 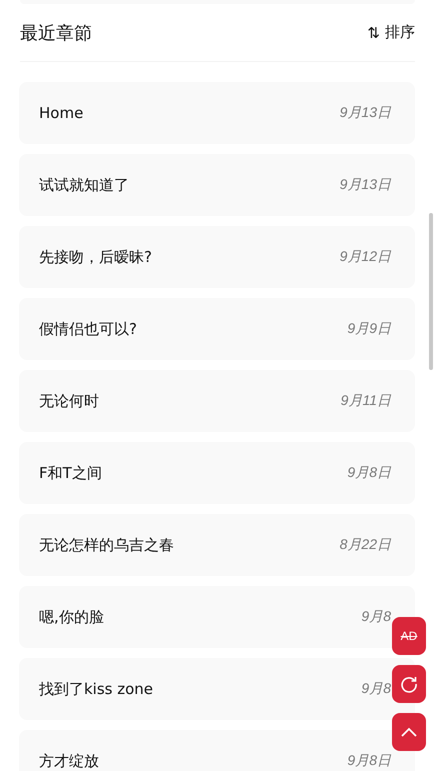 I want to click on scroll-top-button, so click(x=409, y=732).